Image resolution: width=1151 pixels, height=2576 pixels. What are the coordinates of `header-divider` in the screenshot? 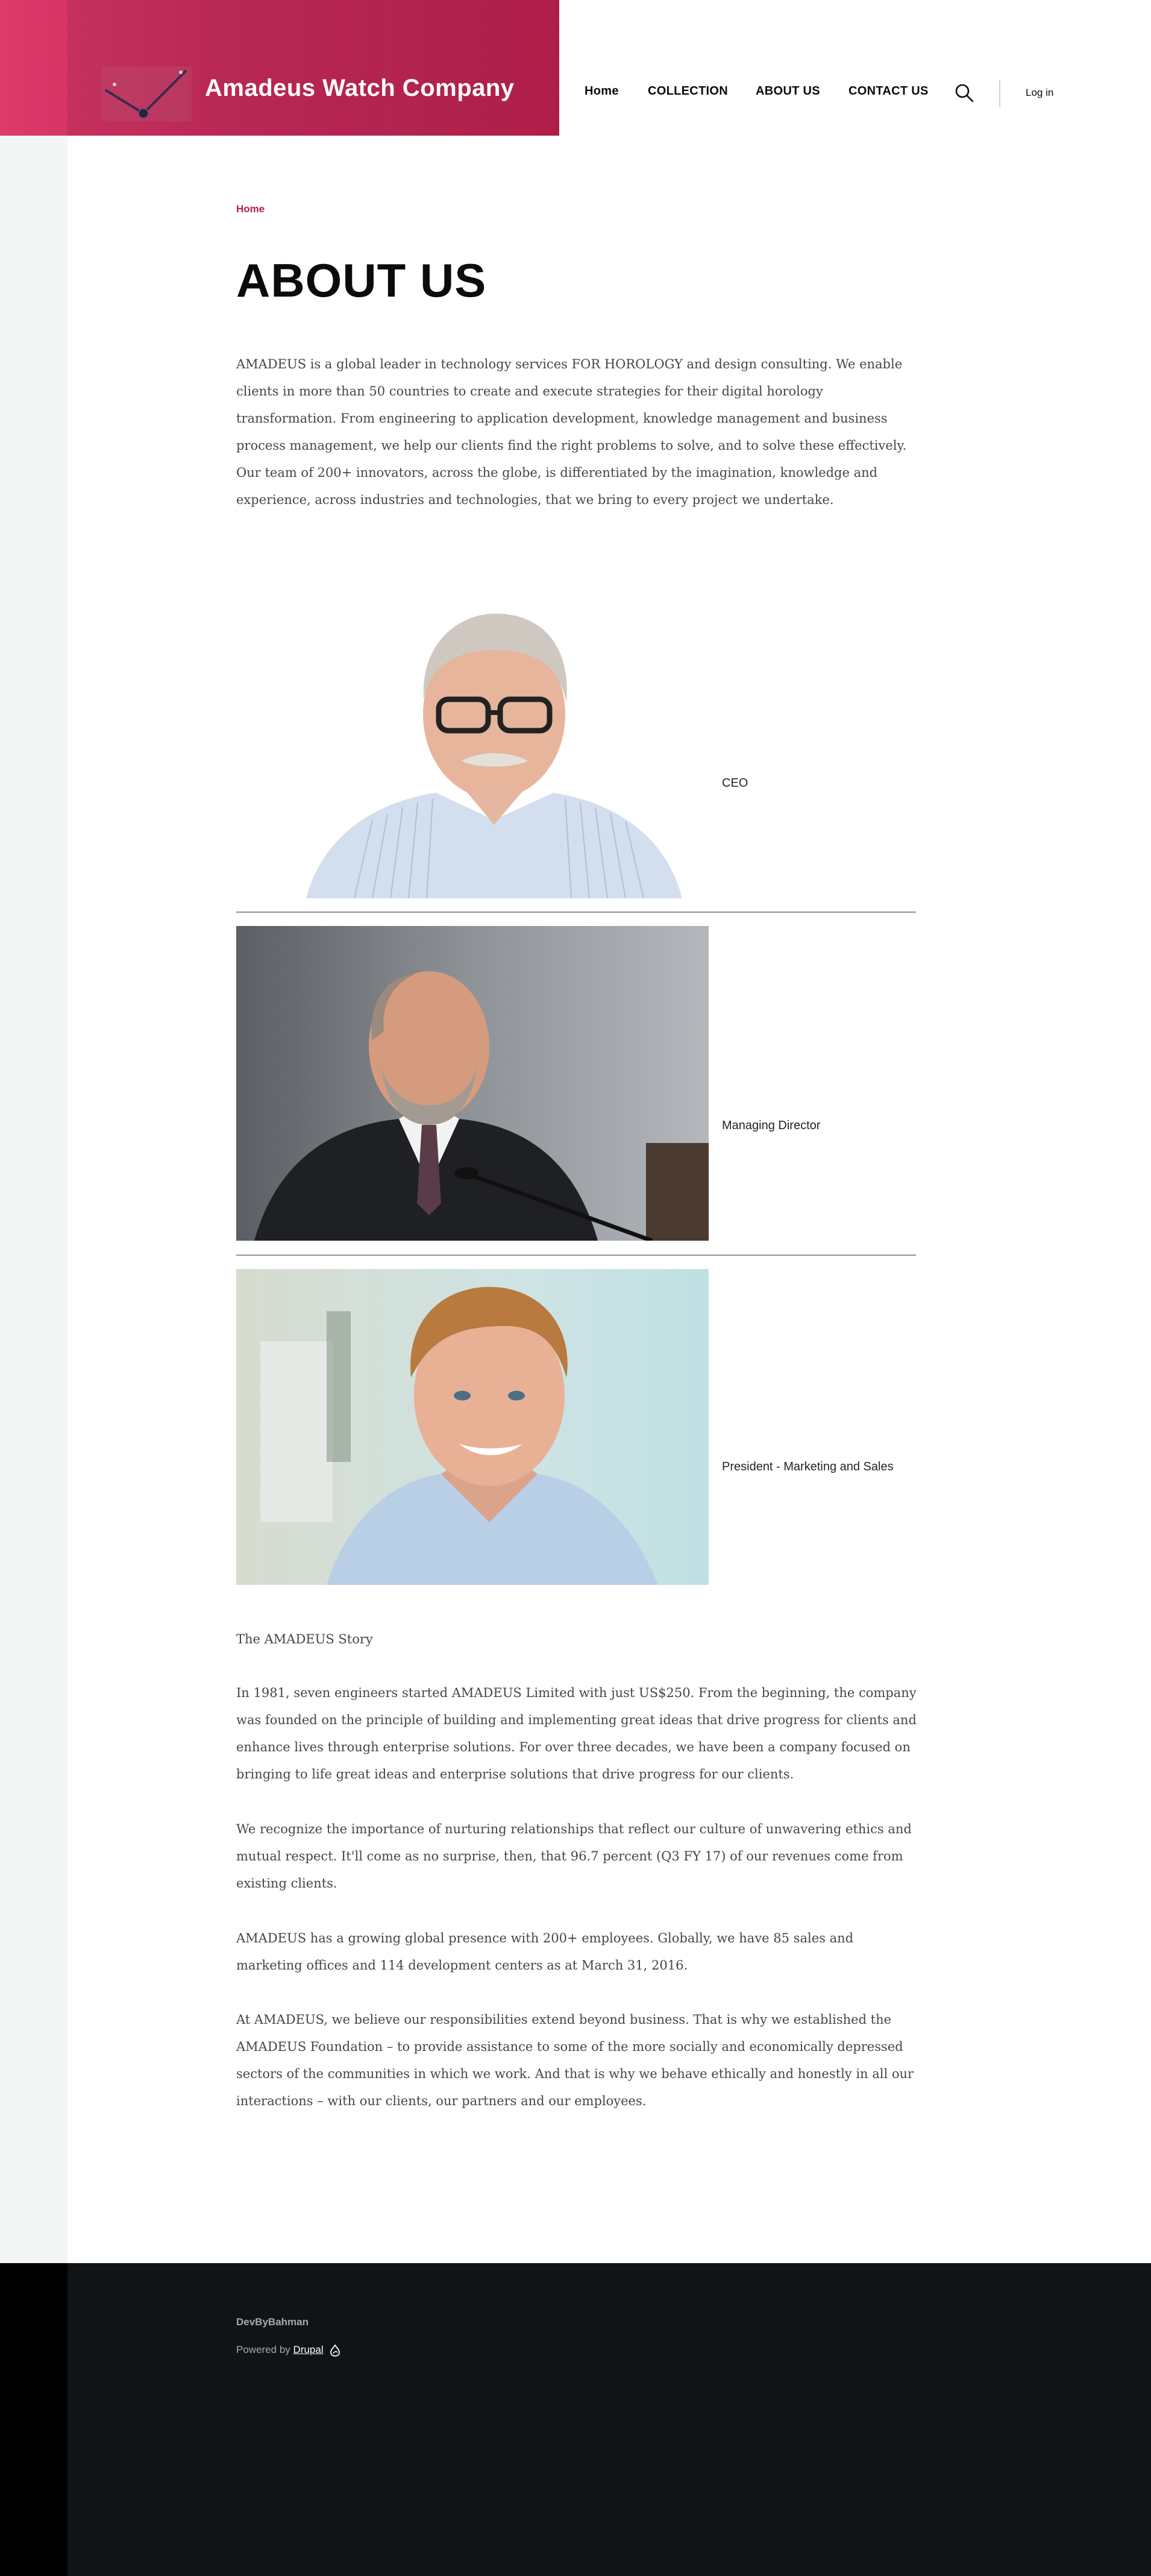 It's located at (999, 93).